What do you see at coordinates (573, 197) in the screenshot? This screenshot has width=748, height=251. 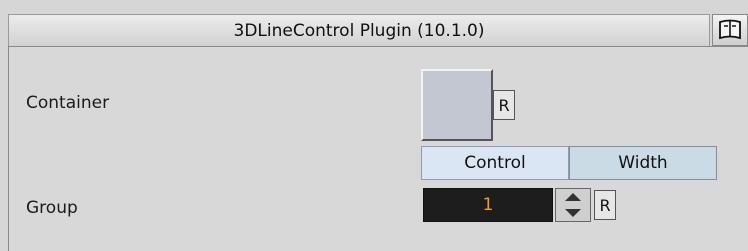 I see `stepper-up-arrow-icon` at bounding box center [573, 197].